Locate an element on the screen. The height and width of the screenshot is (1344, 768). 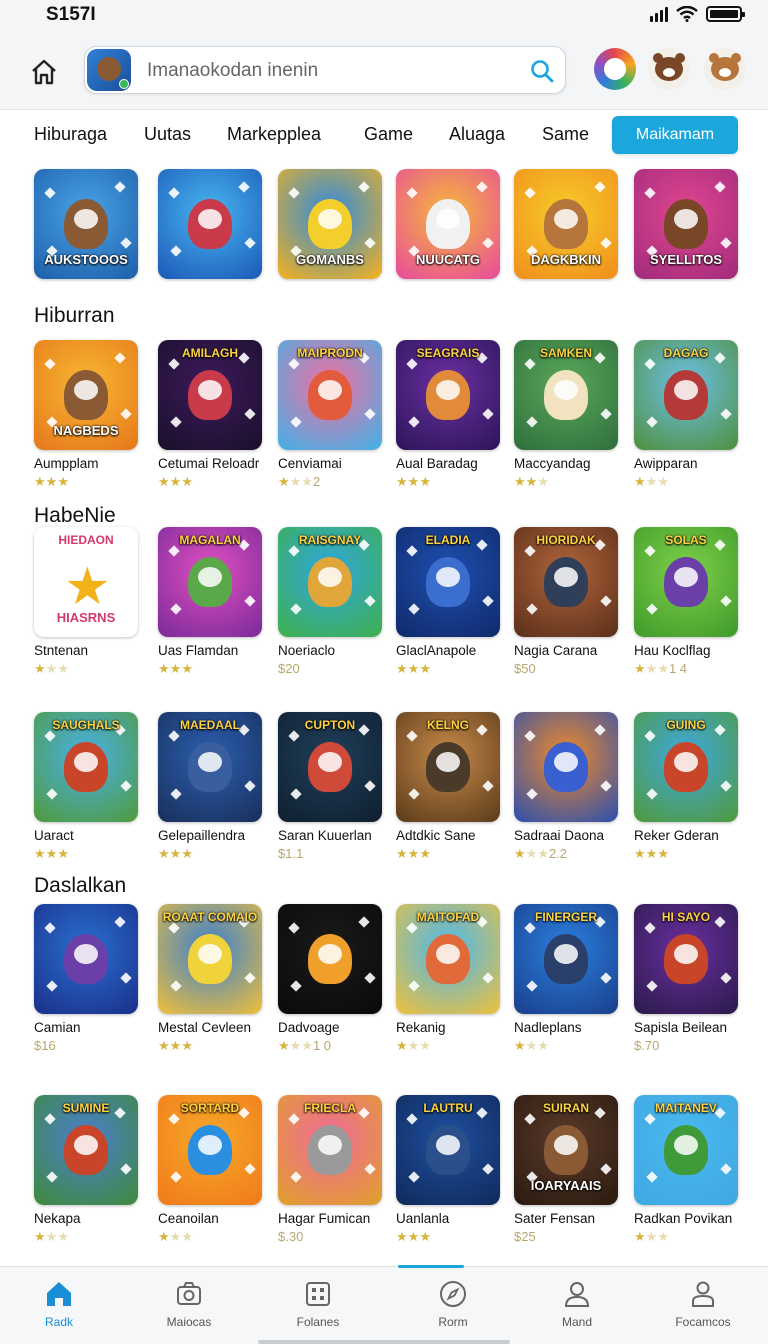
app-card: ROAAT COMAIO Mestal Cevleen ★★★ is located at coordinates (211, 979).